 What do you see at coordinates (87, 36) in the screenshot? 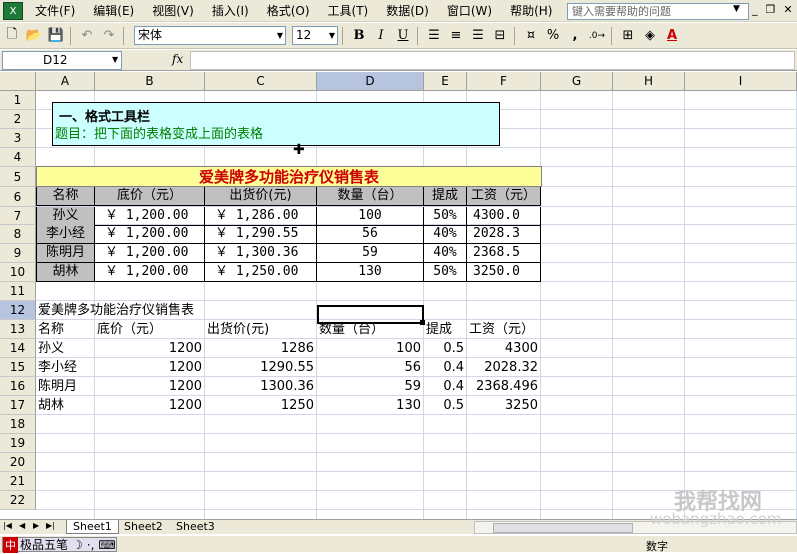
I see `undo-icon: ↶` at bounding box center [87, 36].